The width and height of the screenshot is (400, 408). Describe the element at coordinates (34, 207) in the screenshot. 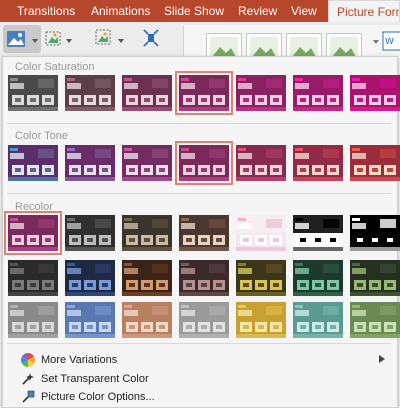

I see `section-label-recolor: Recolor` at that location.